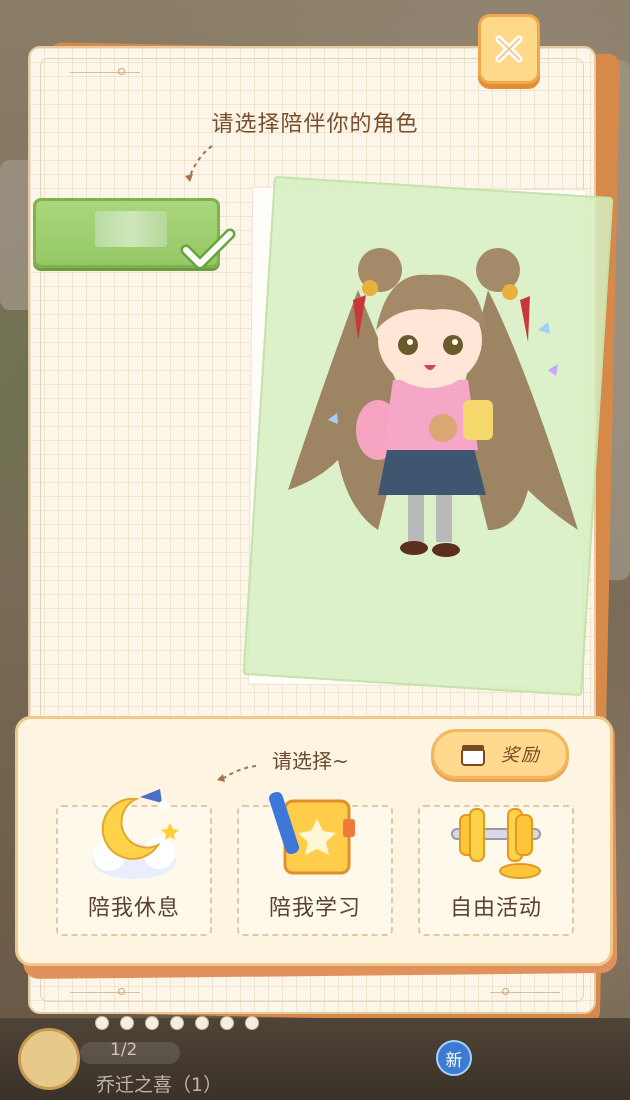  Describe the element at coordinates (500, 754) in the screenshot. I see `reward-button: 奖励` at that location.